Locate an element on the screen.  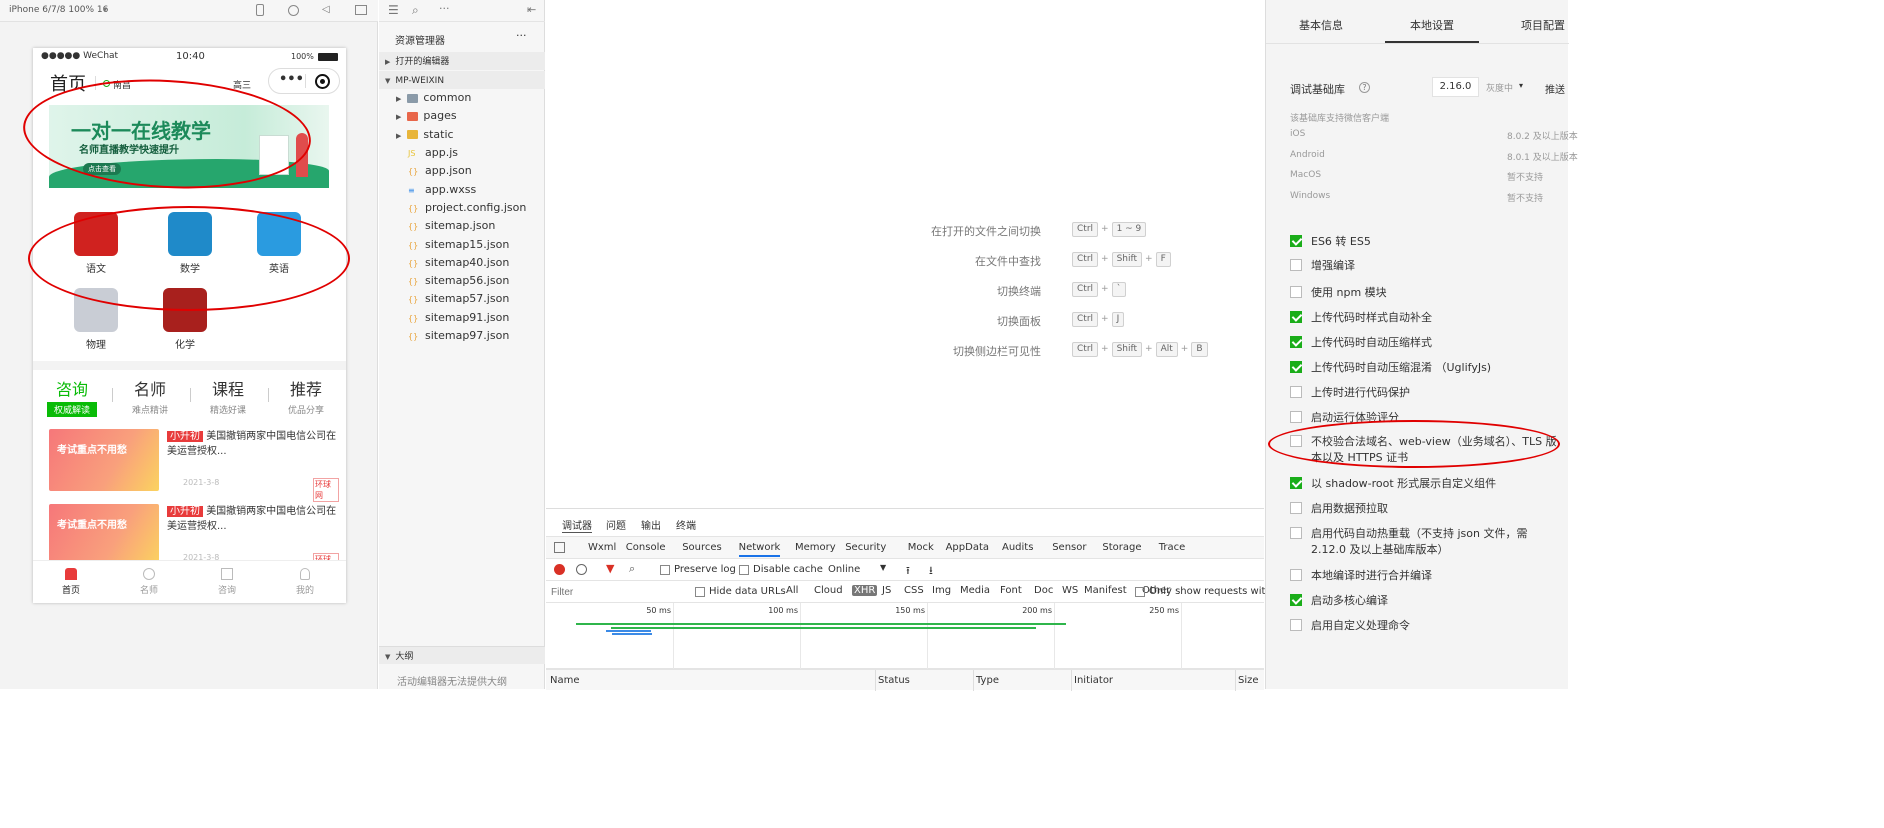
push-button: 推送 is located at coordinates (1555, 88).